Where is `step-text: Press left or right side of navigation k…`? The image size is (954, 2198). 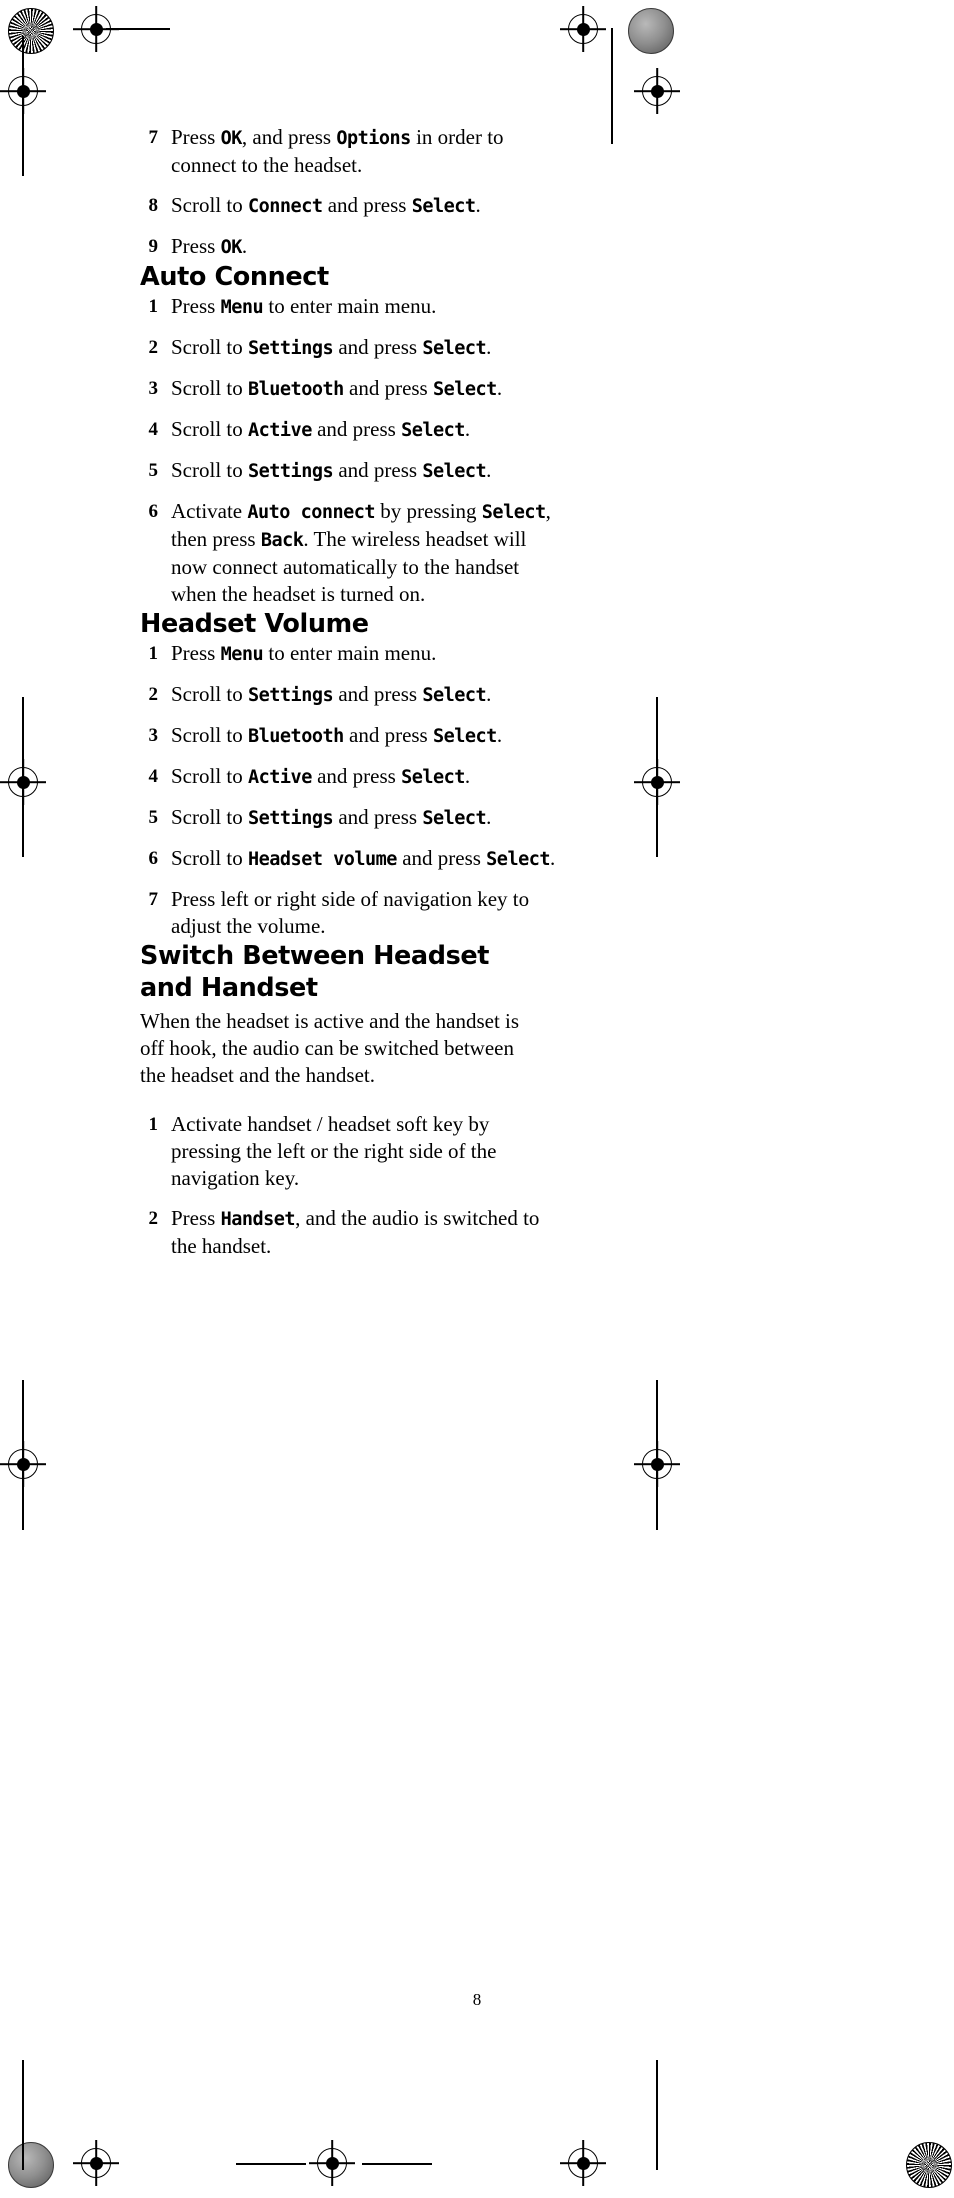 step-text: Press left or right side of navigation k… is located at coordinates (365, 913).